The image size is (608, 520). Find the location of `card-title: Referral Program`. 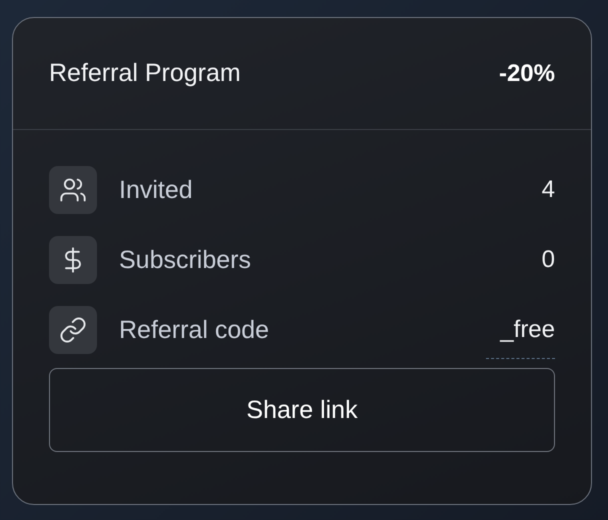

card-title: Referral Program is located at coordinates (145, 73).